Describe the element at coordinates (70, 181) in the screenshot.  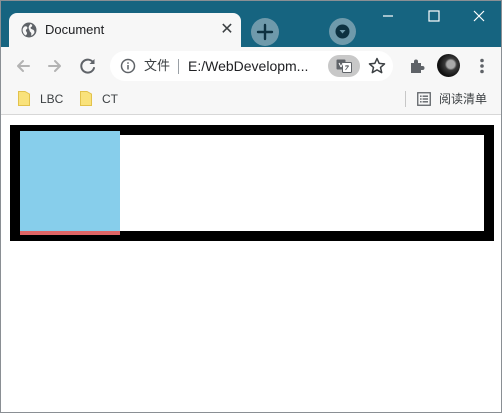
I see `inner-box` at that location.